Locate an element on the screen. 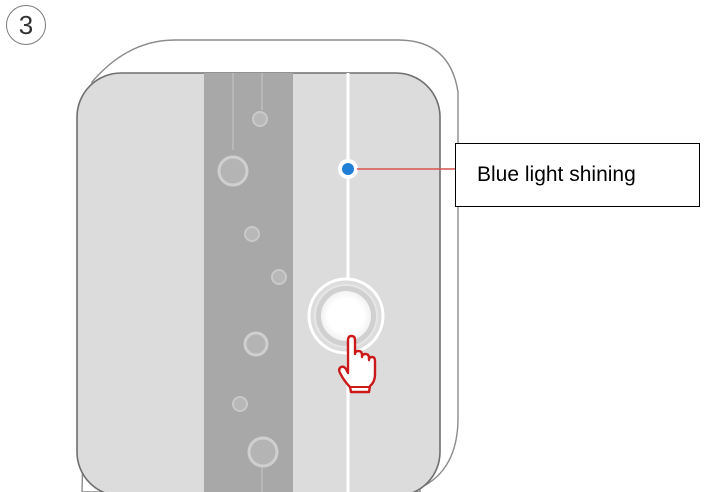 The height and width of the screenshot is (492, 709). blue-led-icon is located at coordinates (348, 169).